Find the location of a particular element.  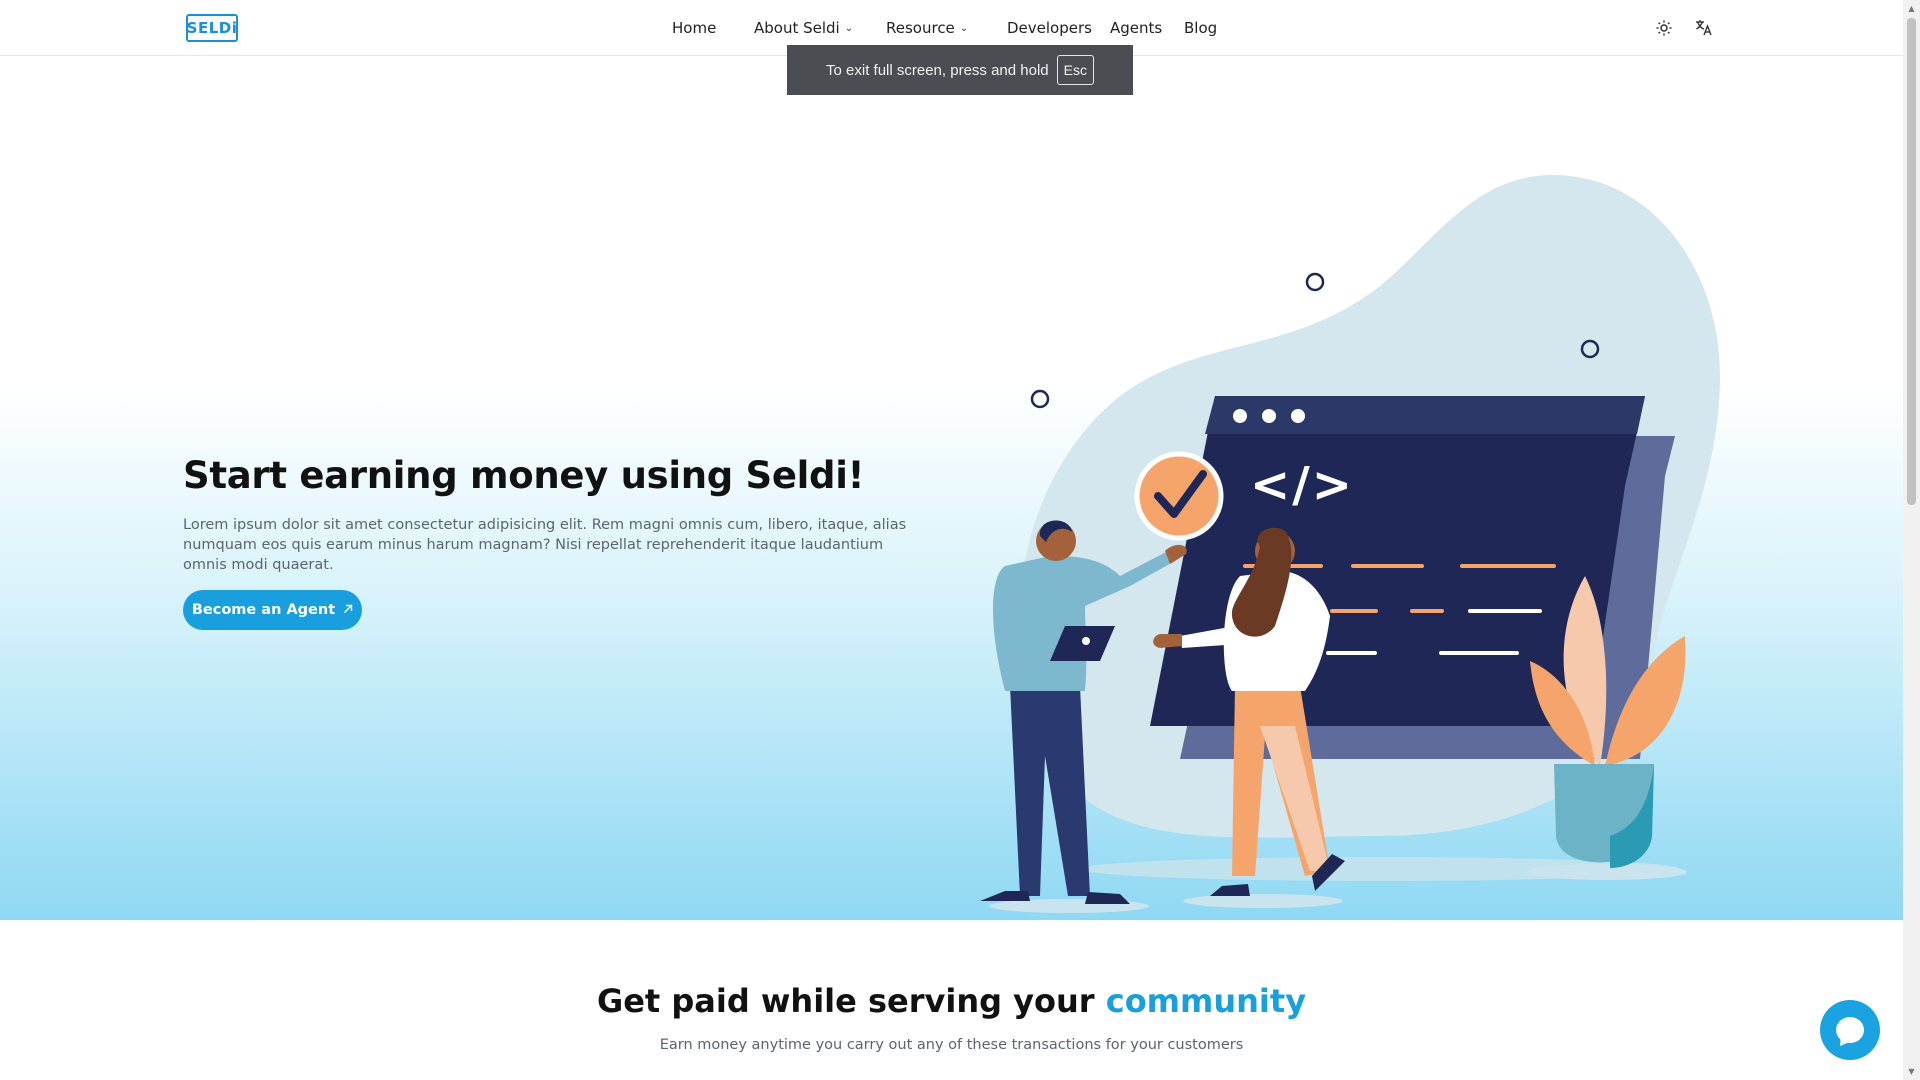

chat-bubble-icon is located at coordinates (1850, 1030).